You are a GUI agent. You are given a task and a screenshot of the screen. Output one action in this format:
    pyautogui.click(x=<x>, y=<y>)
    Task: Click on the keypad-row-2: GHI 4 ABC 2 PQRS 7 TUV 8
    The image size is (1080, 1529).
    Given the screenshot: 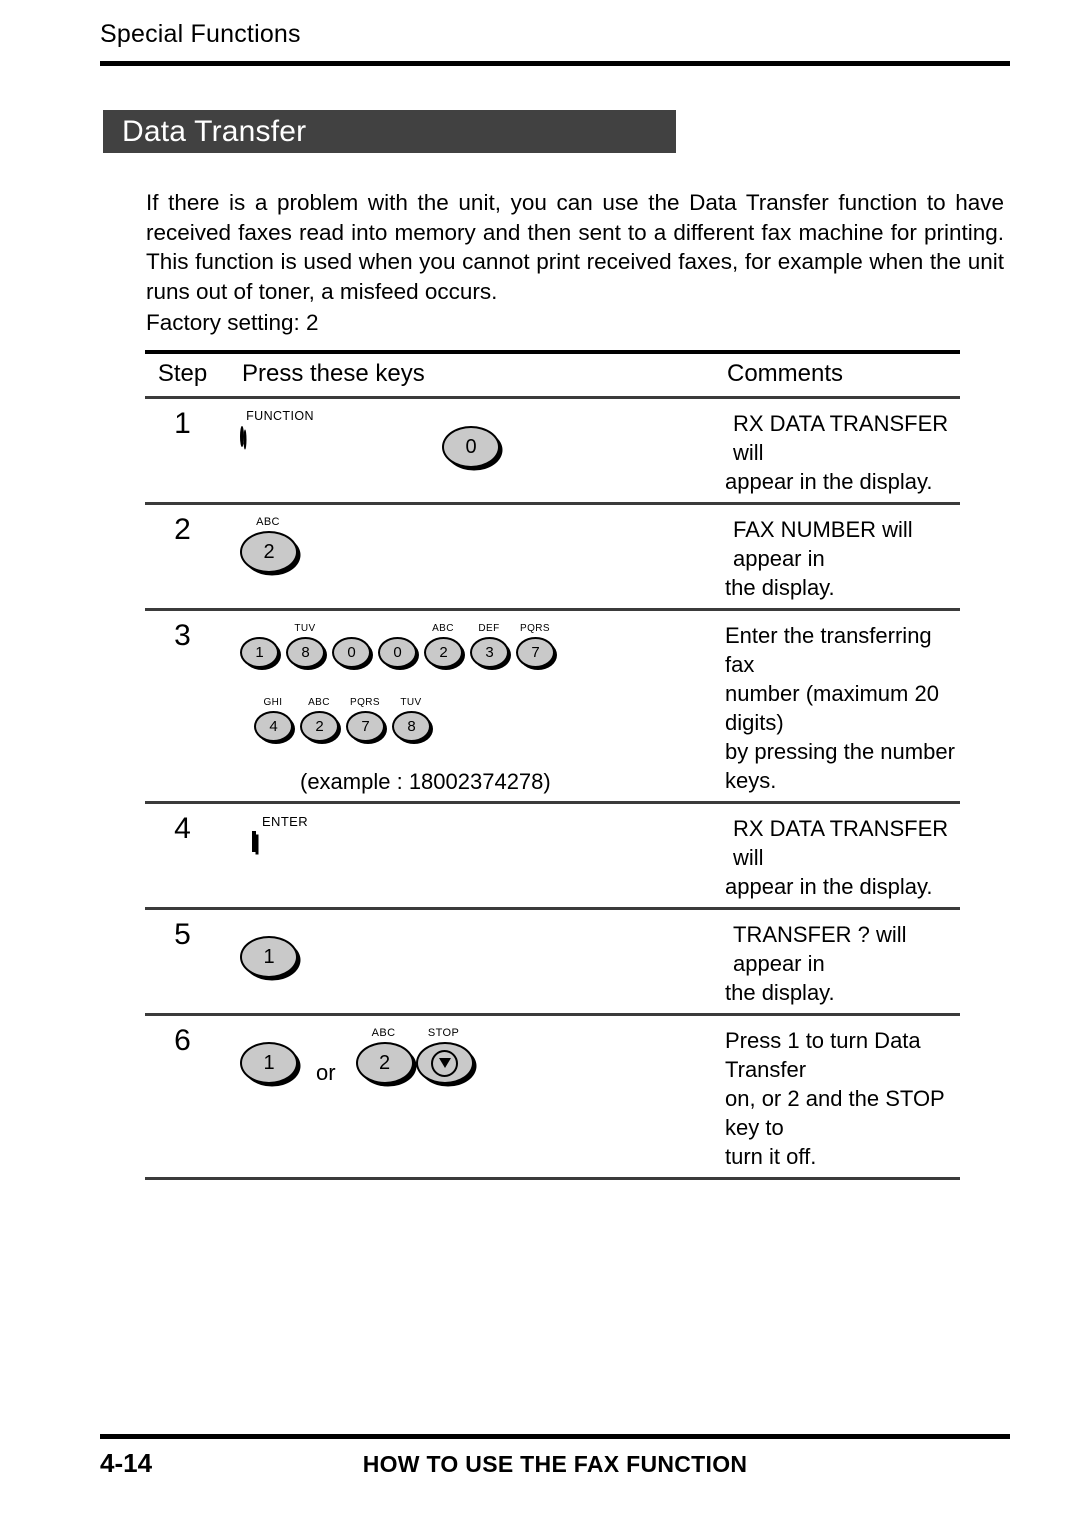 What is the action you would take?
    pyautogui.click(x=452, y=727)
    